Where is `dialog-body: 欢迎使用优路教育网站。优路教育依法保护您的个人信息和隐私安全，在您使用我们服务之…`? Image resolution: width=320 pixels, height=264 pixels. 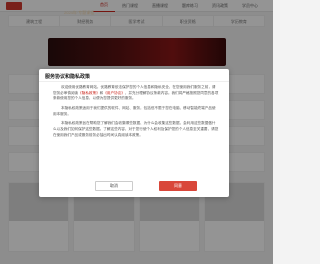
dialog-body: 欢迎使用优路教育网站。优路教育依法保护您的个人信息和隐私安全，在您使用我们服务之… is located at coordinates (136, 113).